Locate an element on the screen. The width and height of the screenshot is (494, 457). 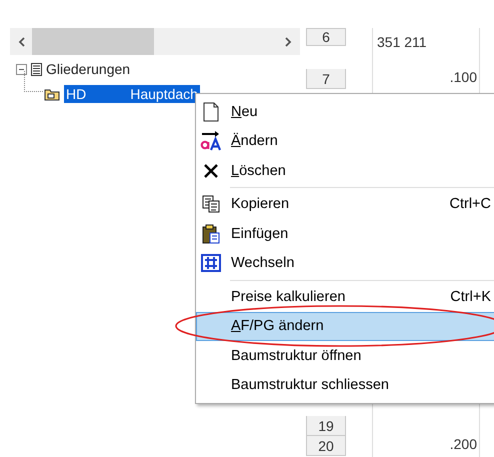
menu-item: Baumstruktur öffnen is located at coordinates (345, 355).